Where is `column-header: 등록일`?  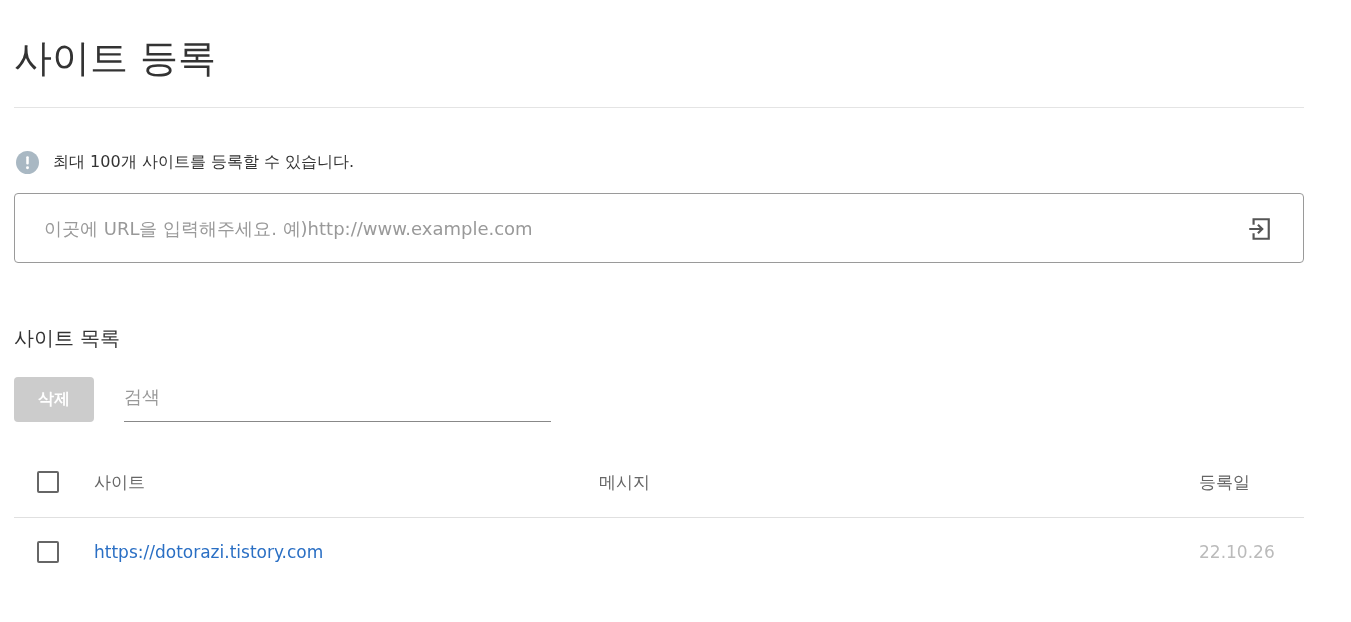
column-header: 등록일 is located at coordinates (1224, 481).